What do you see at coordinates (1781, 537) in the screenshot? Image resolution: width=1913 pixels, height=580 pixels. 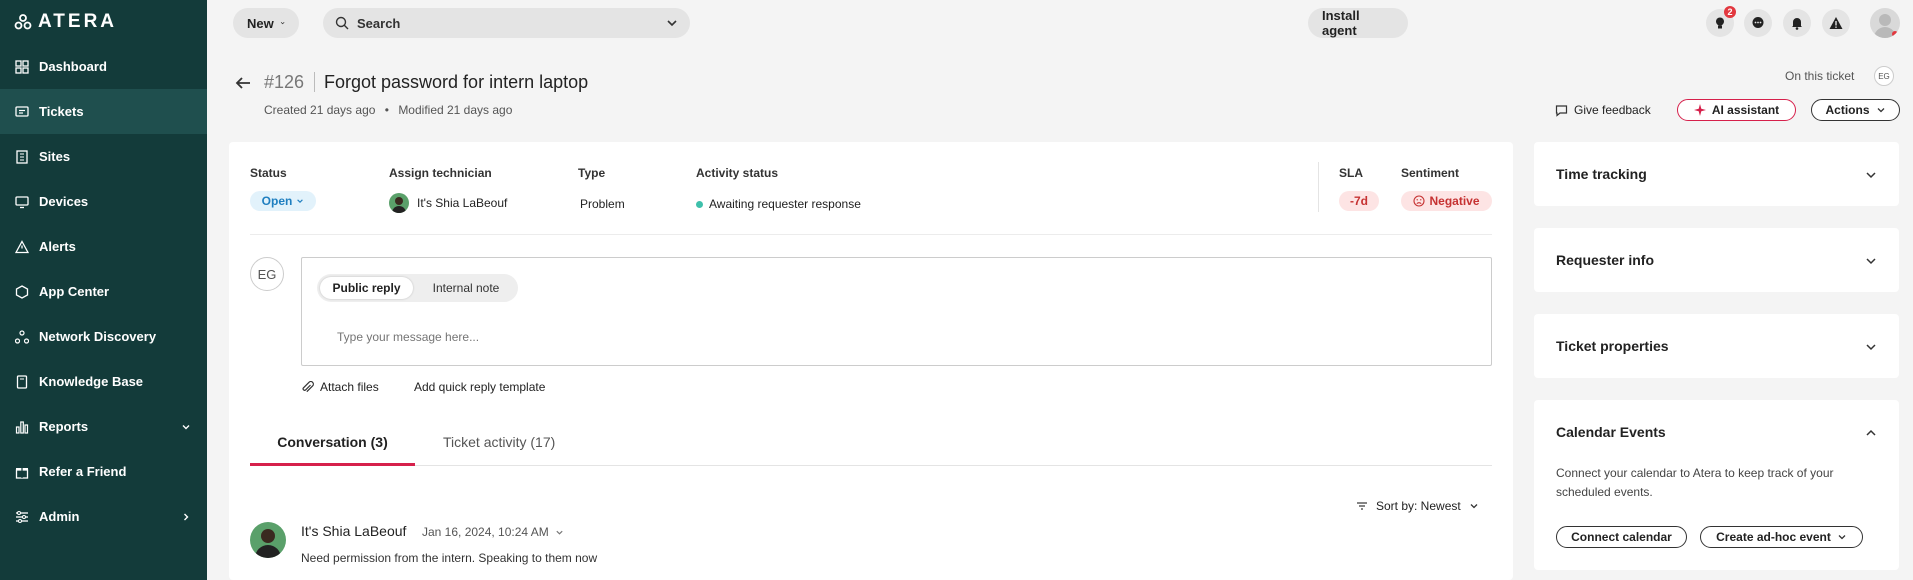 I see `create-ad-hoc-event-button: Create ad-hoc event` at bounding box center [1781, 537].